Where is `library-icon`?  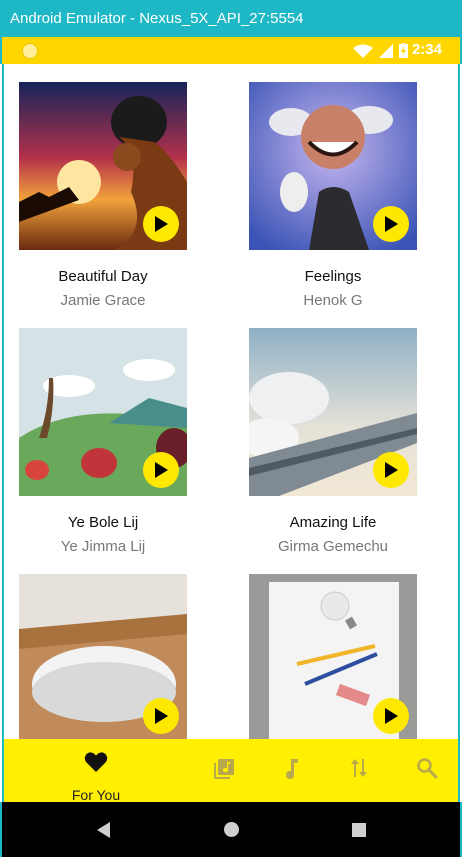
library-icon is located at coordinates (224, 769).